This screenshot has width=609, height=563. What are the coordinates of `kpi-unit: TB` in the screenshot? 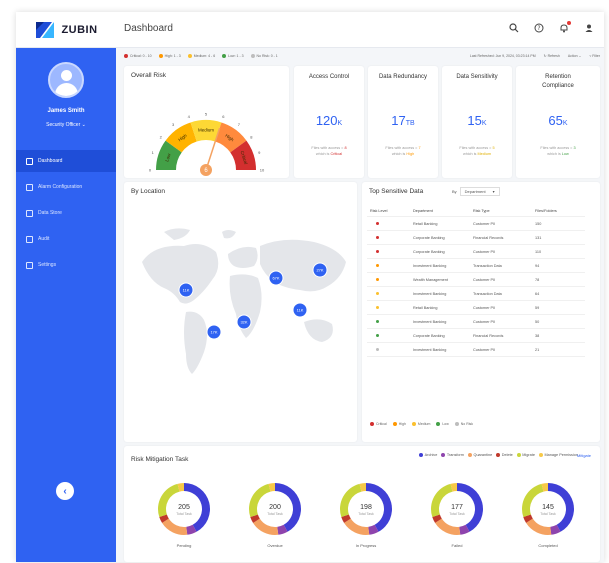 It's located at (410, 123).